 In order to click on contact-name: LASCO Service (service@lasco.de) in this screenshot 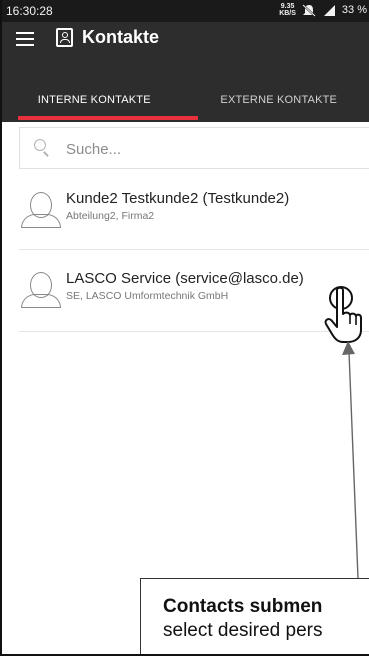, I will do `click(185, 278)`.